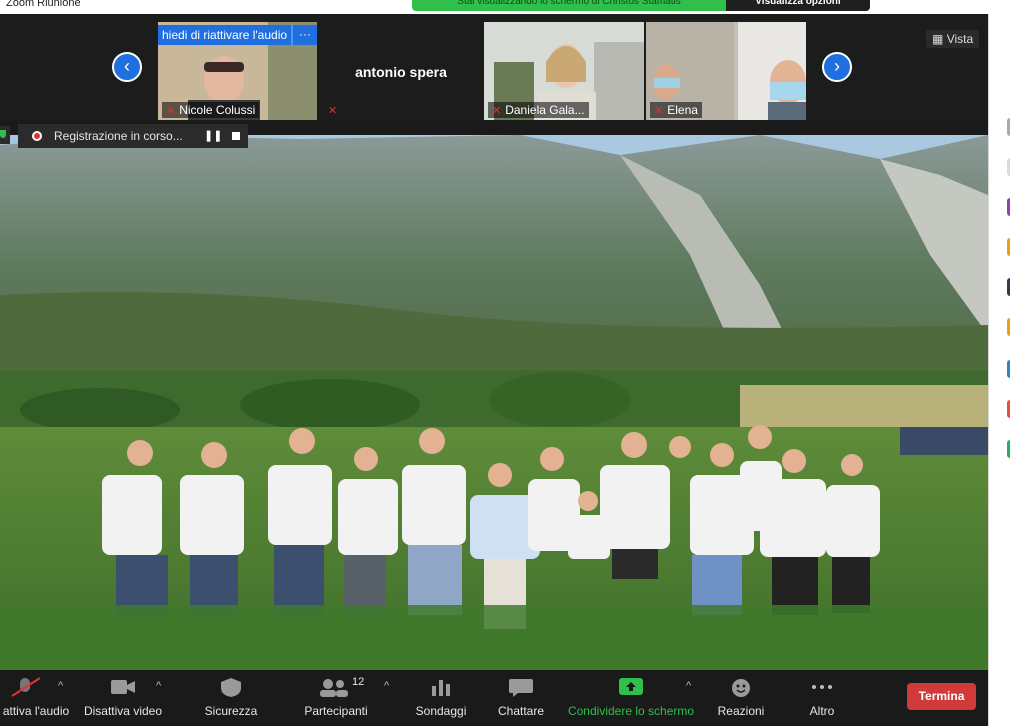 The image size is (1010, 726). Describe the element at coordinates (213, 136) in the screenshot. I see `pause-icon: ❚❚` at that location.